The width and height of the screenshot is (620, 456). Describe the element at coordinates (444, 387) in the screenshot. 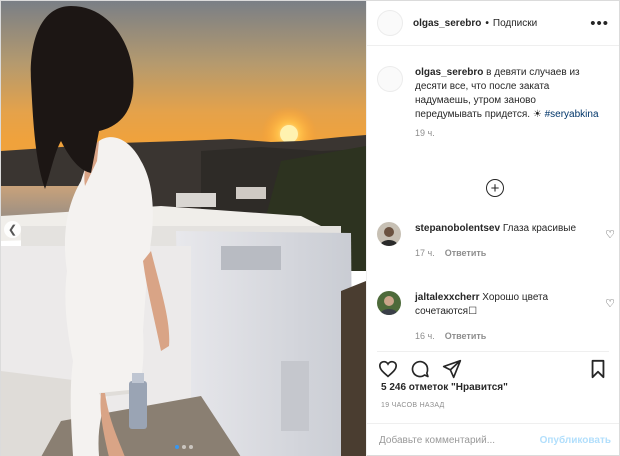

I see `likes-count: 5 246 отметок "Нравится"` at that location.